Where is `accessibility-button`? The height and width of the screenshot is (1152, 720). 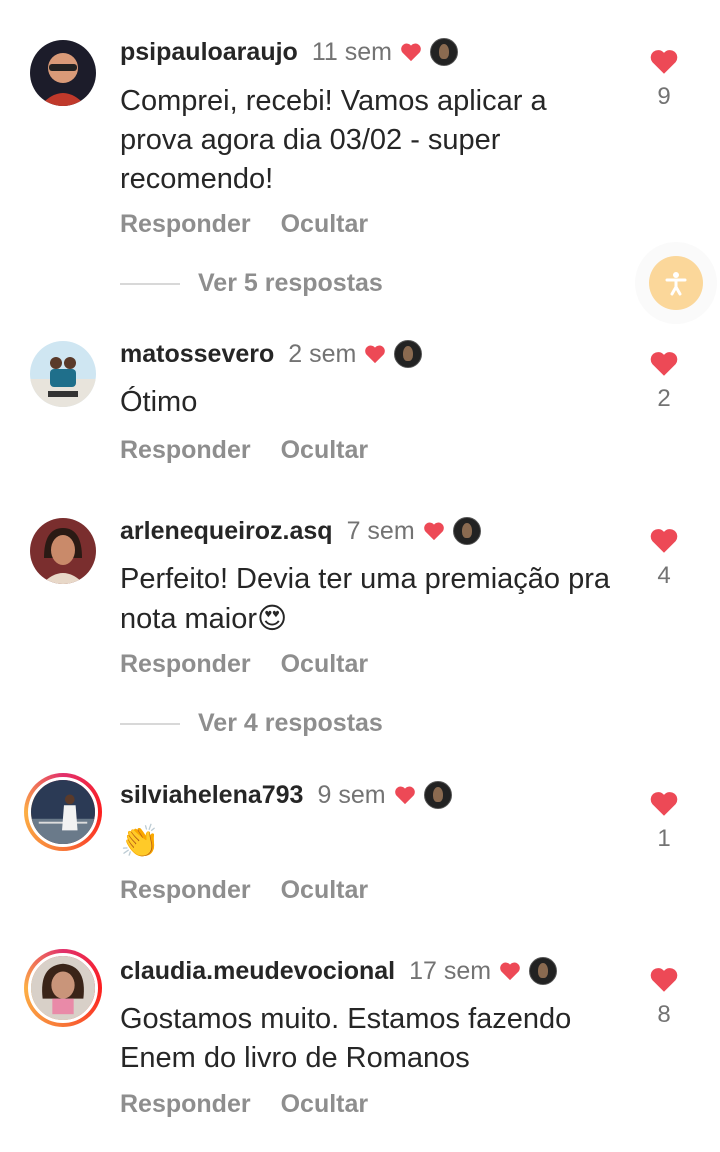 accessibility-button is located at coordinates (676, 283).